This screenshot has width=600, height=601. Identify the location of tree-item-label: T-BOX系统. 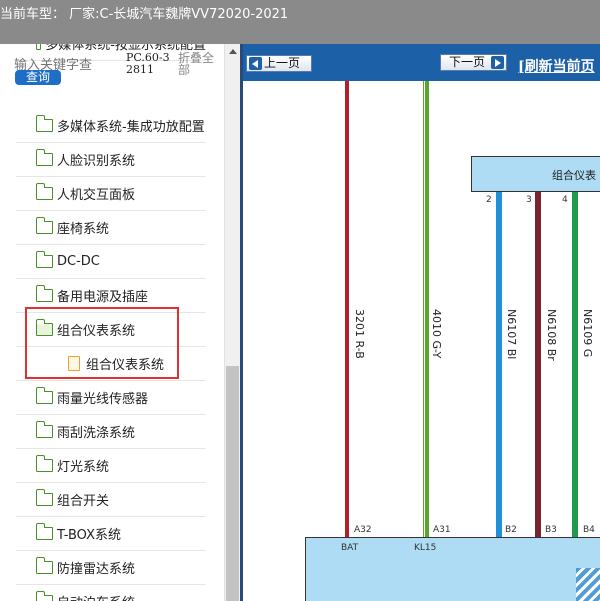
(89, 535).